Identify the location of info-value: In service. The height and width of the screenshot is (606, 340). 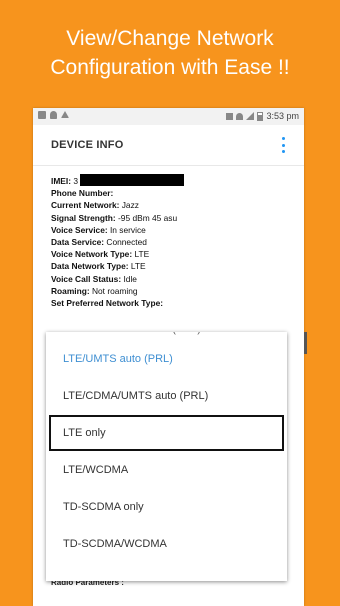
(127, 229).